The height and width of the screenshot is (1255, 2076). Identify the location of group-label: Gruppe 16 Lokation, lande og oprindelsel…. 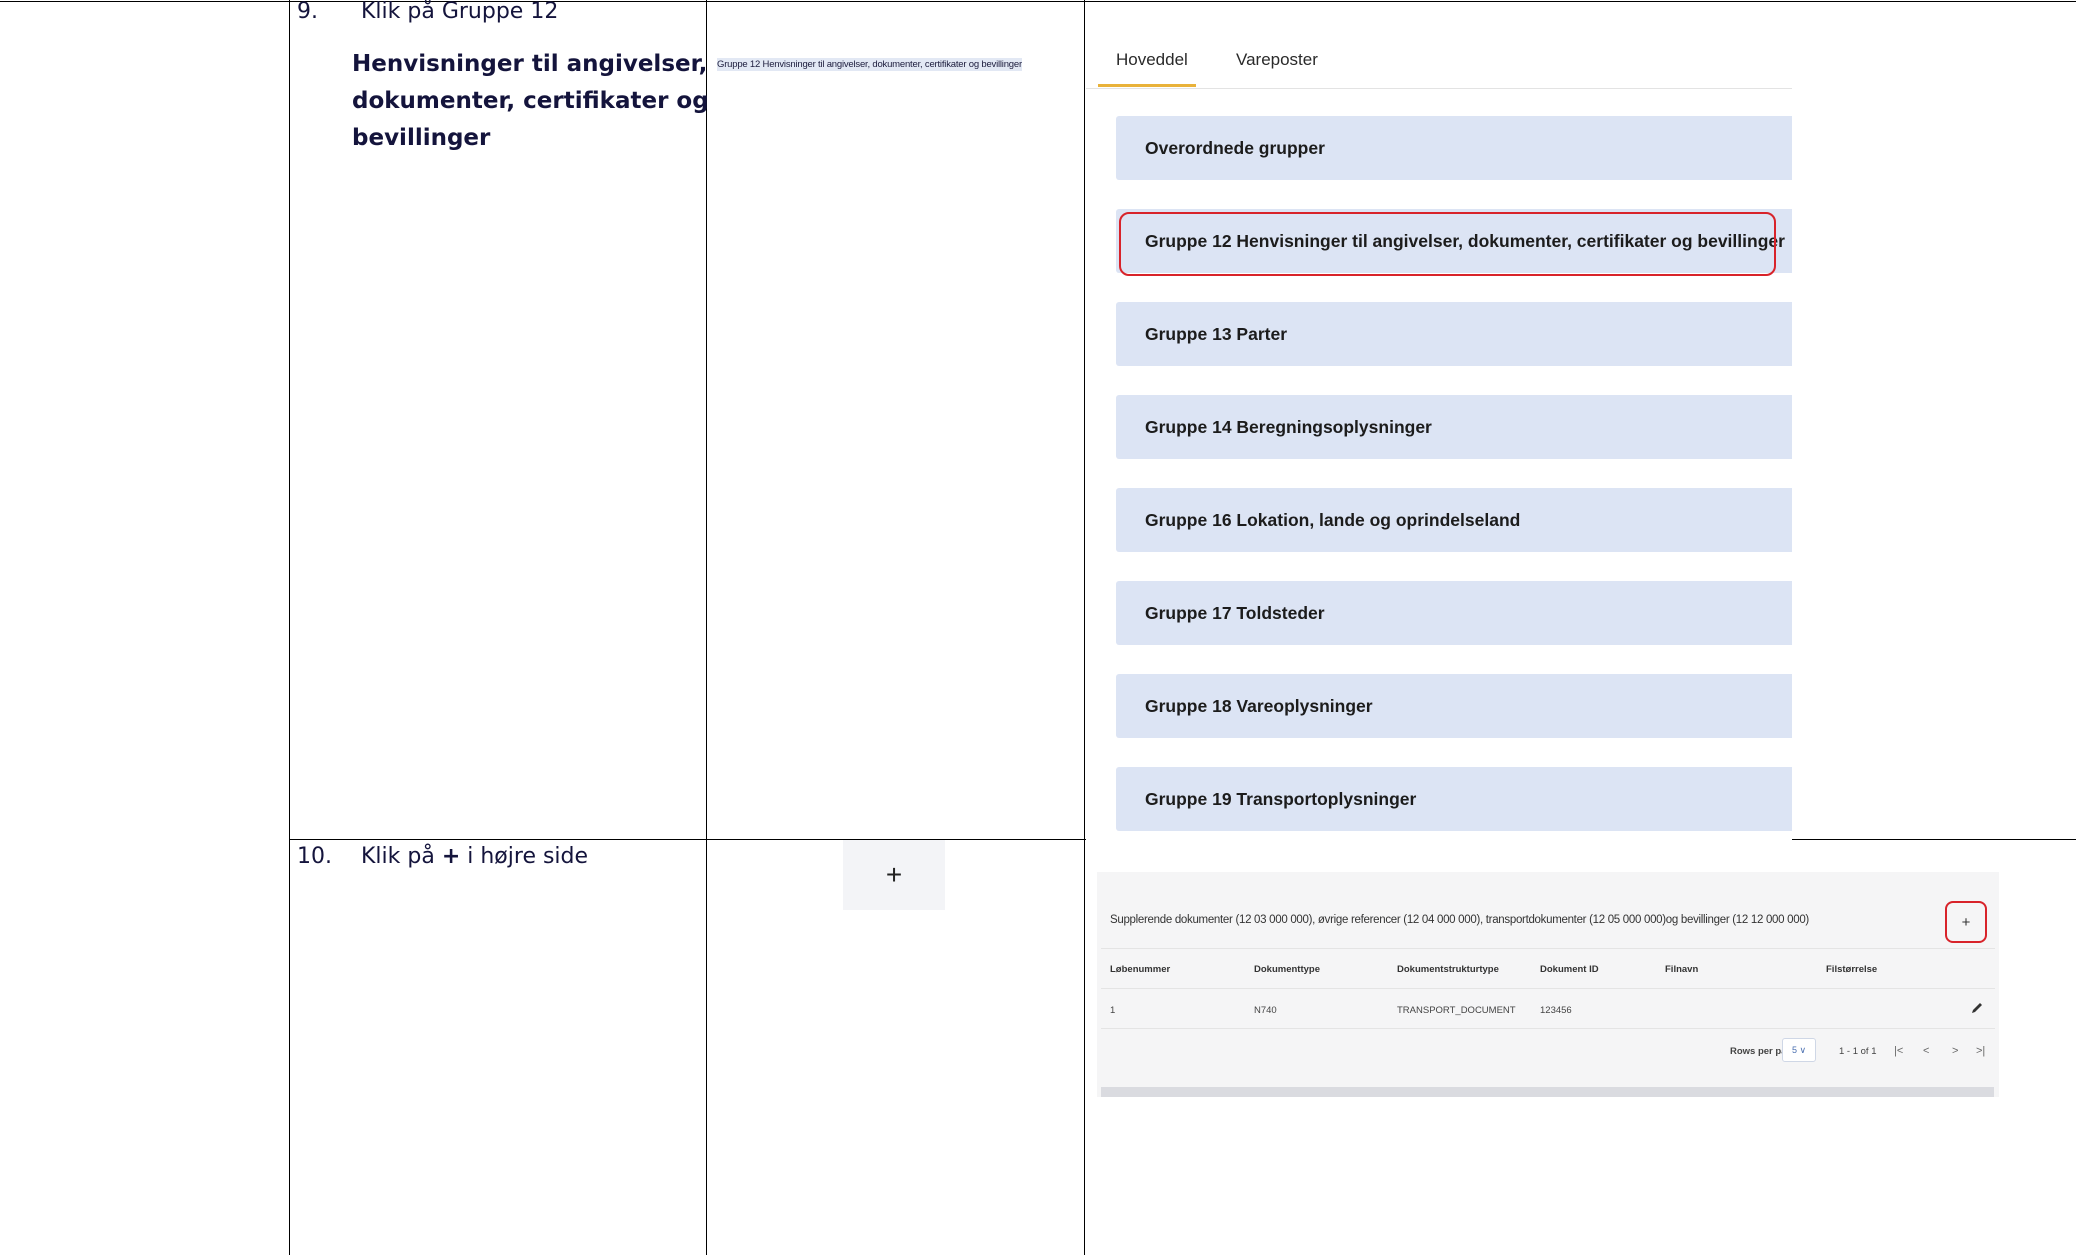
(1333, 519).